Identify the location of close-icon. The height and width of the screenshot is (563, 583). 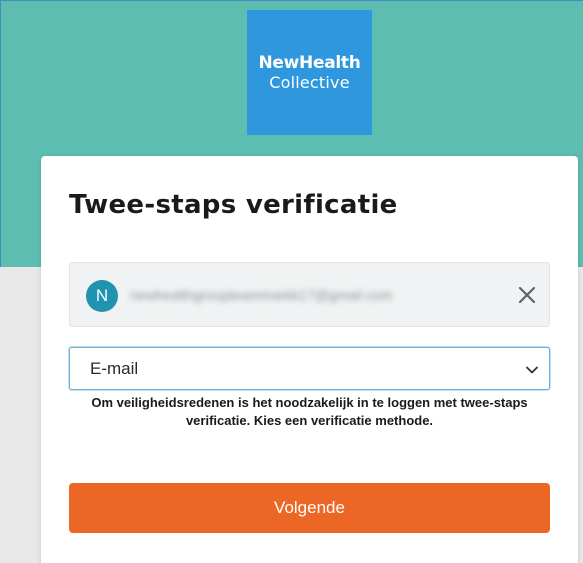
(527, 295).